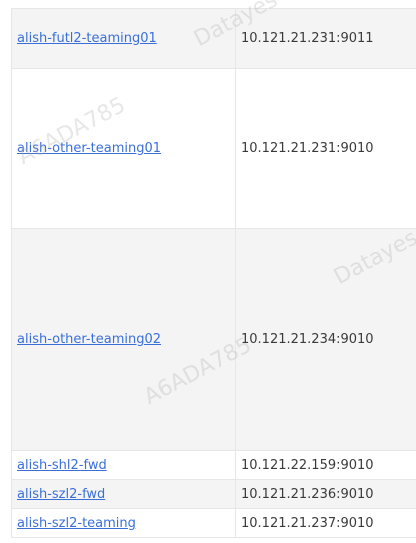  What do you see at coordinates (325, 494) in the screenshot?
I see `host-address-cell: 10.121.21.236:9010` at bounding box center [325, 494].